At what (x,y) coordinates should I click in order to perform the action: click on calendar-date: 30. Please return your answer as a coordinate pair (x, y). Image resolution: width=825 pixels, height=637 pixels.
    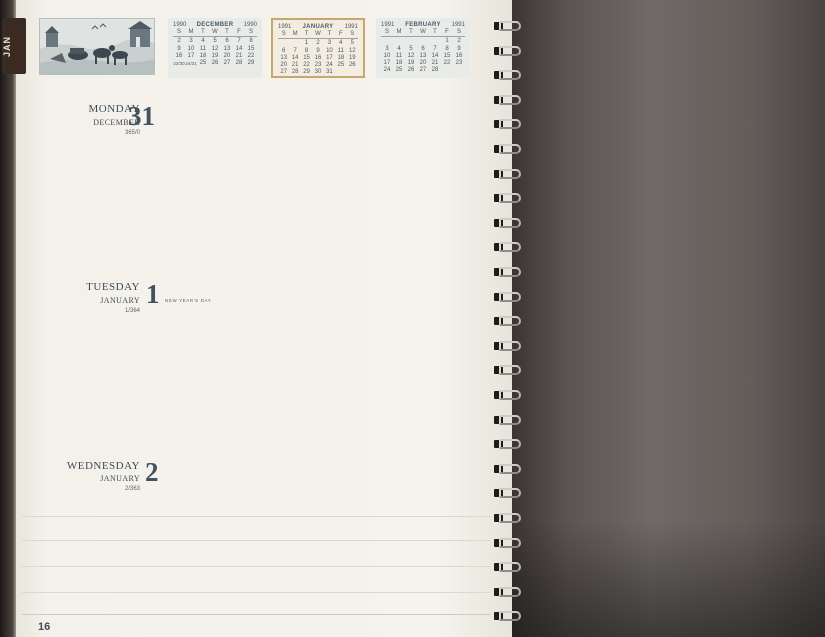
    Looking at the image, I should click on (318, 72).